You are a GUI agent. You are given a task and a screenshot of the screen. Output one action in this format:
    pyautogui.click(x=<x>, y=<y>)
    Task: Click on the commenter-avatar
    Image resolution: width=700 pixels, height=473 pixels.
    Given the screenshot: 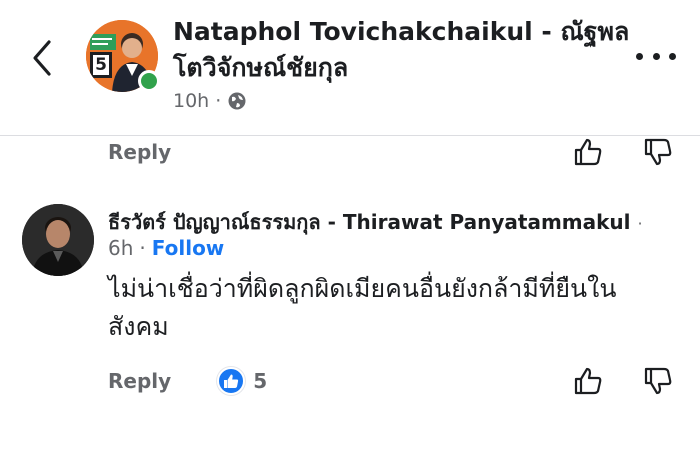 What is the action you would take?
    pyautogui.click(x=58, y=240)
    